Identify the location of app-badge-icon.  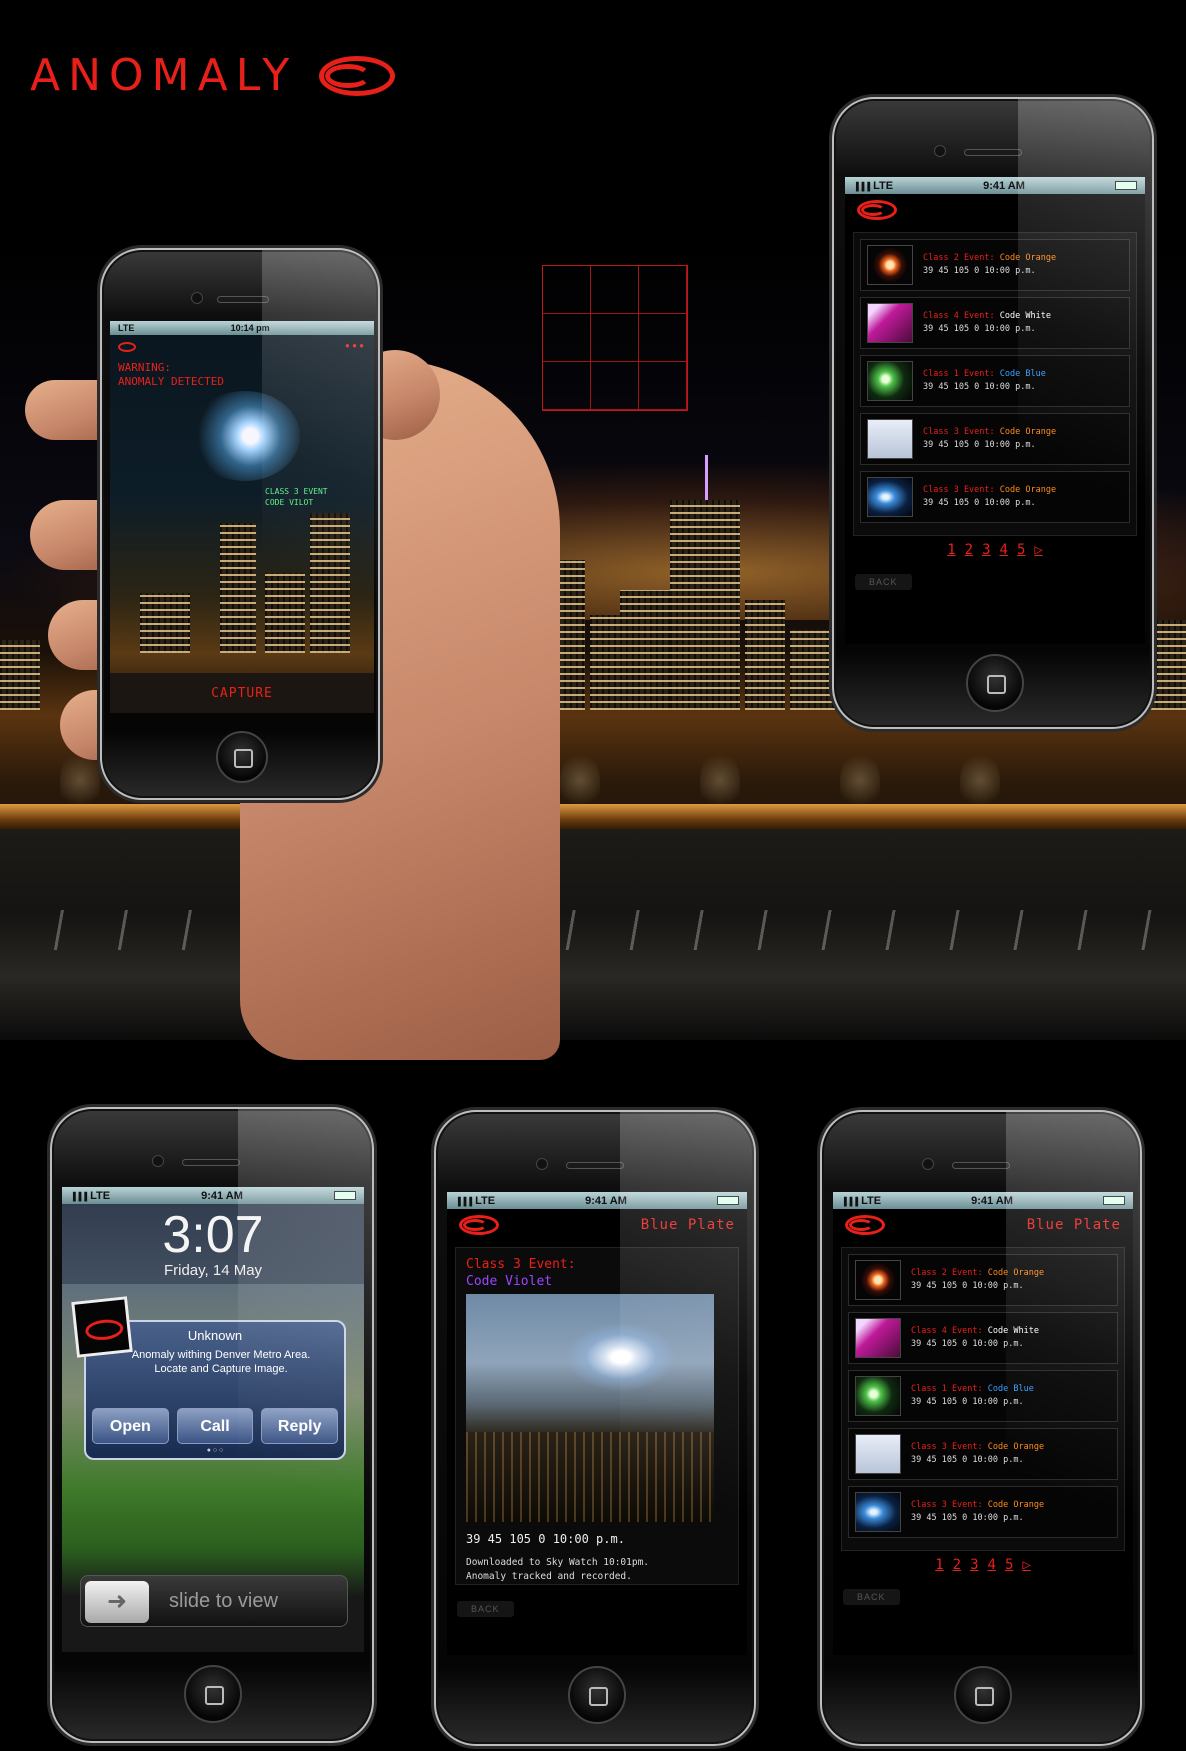
(102, 1327).